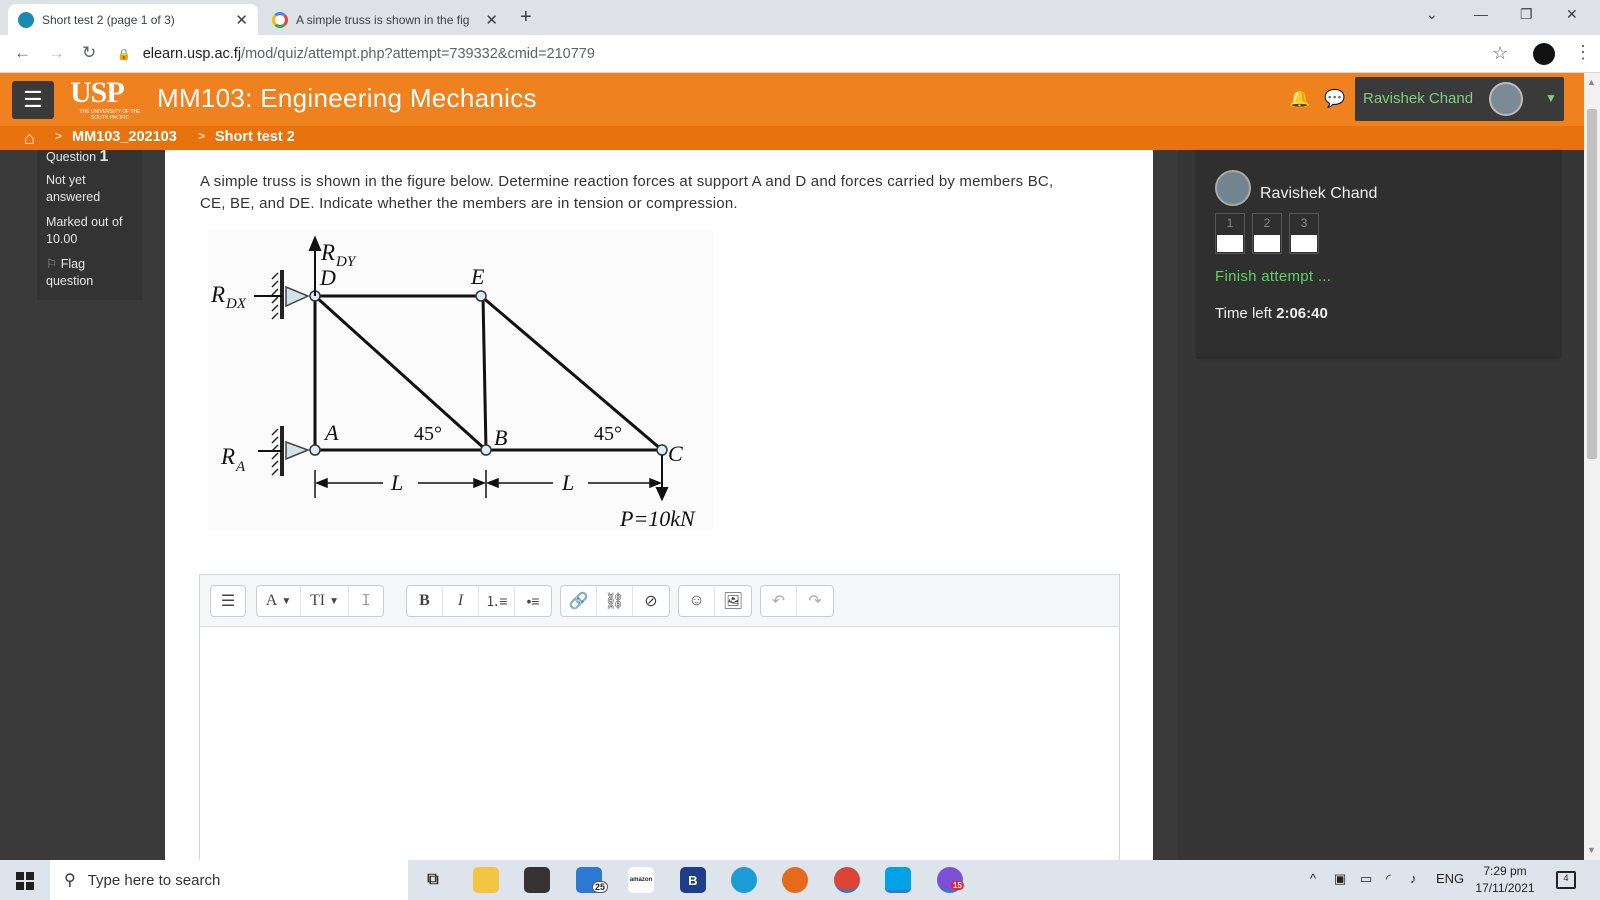 Image resolution: width=1600 pixels, height=900 pixels. I want to click on time-left: Time left 2:06:40, so click(1271, 313).